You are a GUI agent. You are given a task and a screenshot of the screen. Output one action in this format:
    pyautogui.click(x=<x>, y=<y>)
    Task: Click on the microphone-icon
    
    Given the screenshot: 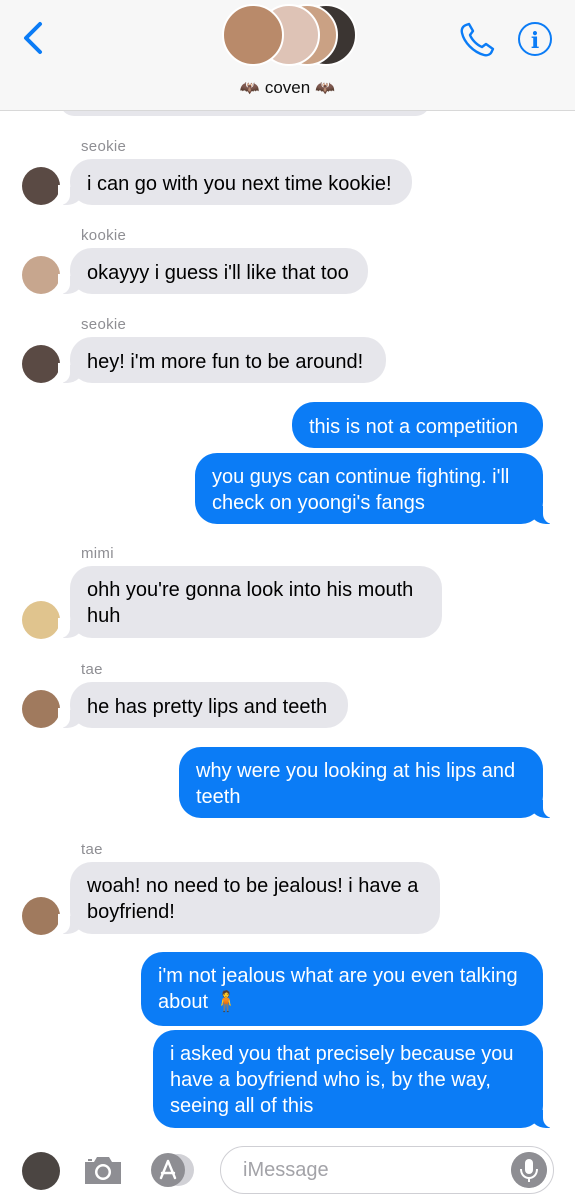 What is the action you would take?
    pyautogui.click(x=529, y=1170)
    